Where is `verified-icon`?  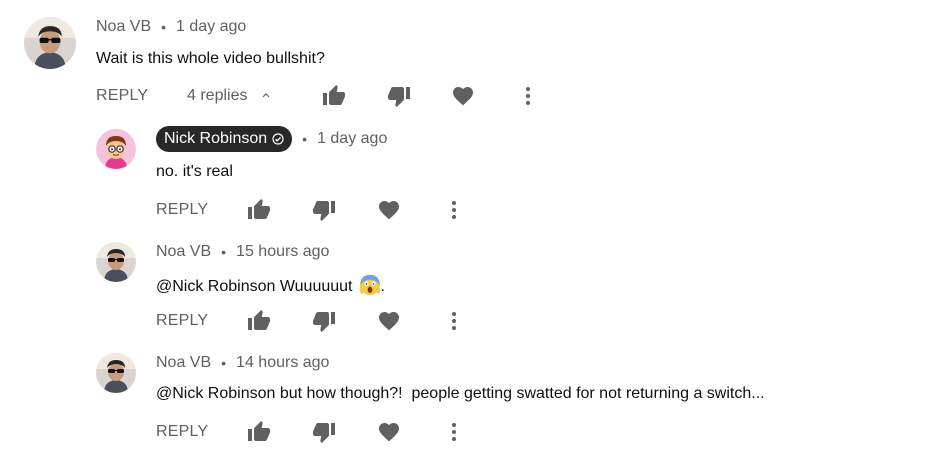
verified-icon is located at coordinates (278, 139).